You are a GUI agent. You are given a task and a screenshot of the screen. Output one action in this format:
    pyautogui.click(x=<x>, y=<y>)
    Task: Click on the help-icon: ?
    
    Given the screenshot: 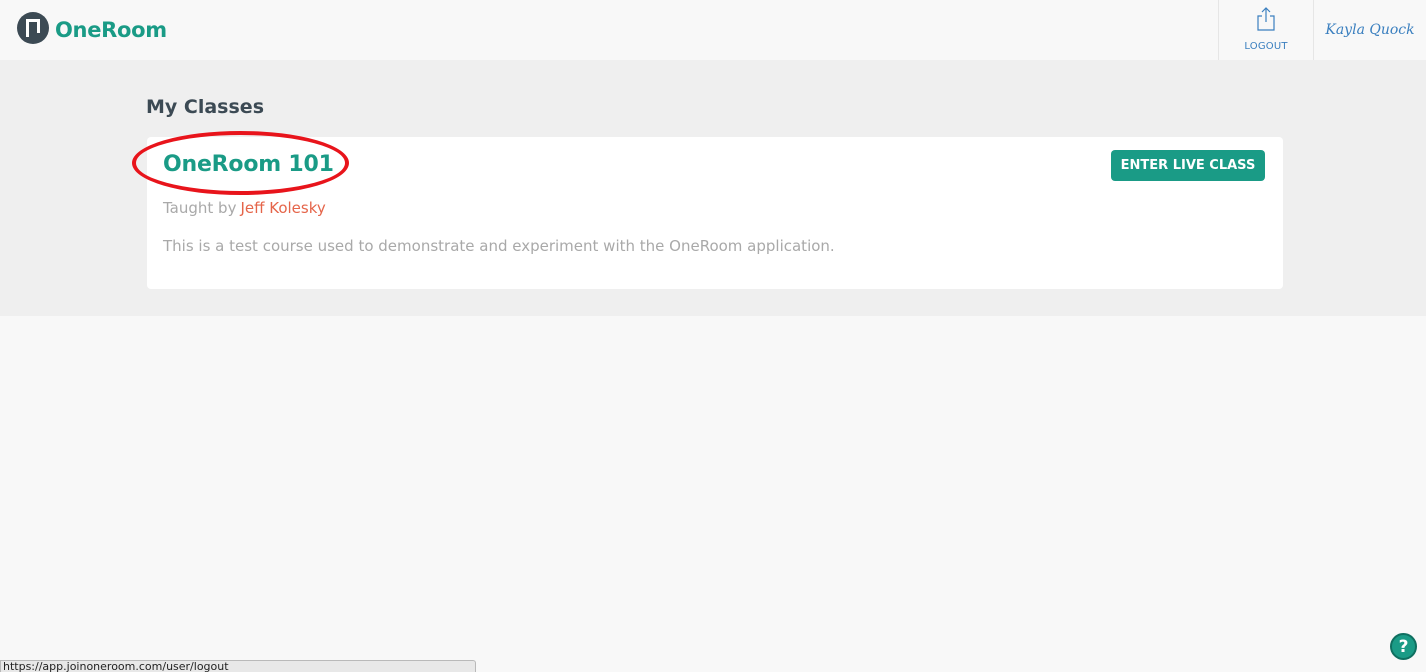 What is the action you would take?
    pyautogui.click(x=1403, y=646)
    